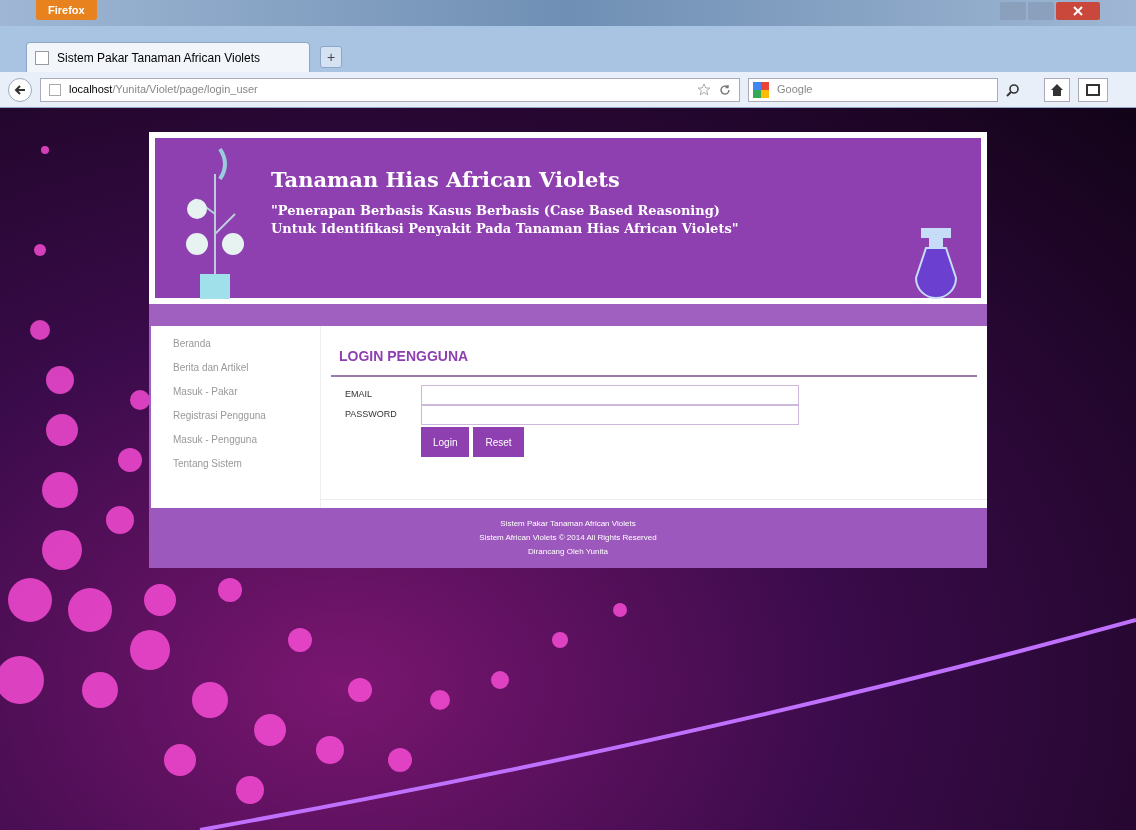 This screenshot has height=830, width=1136. I want to click on footer-text: Sistem Pakar Tanaman African Violets, so click(568, 524).